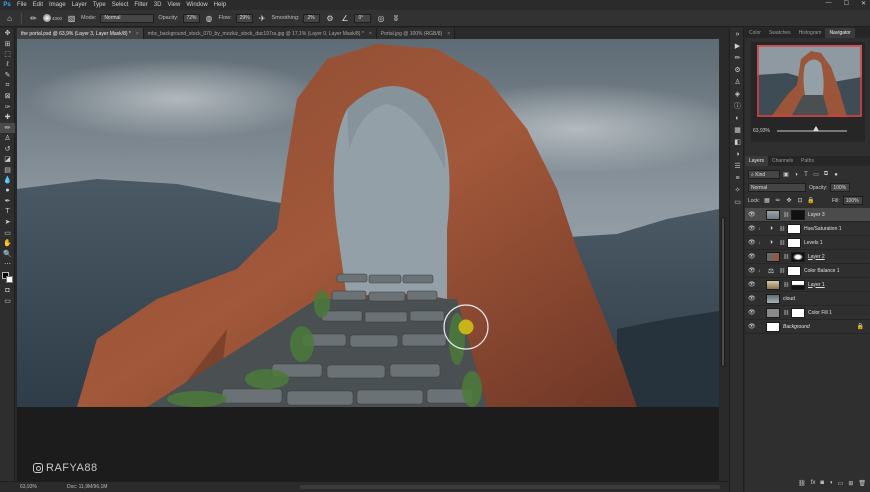 Image resolution: width=870 pixels, height=492 pixels. What do you see at coordinates (737, 46) in the screenshot?
I see `play-icon: ▶` at bounding box center [737, 46].